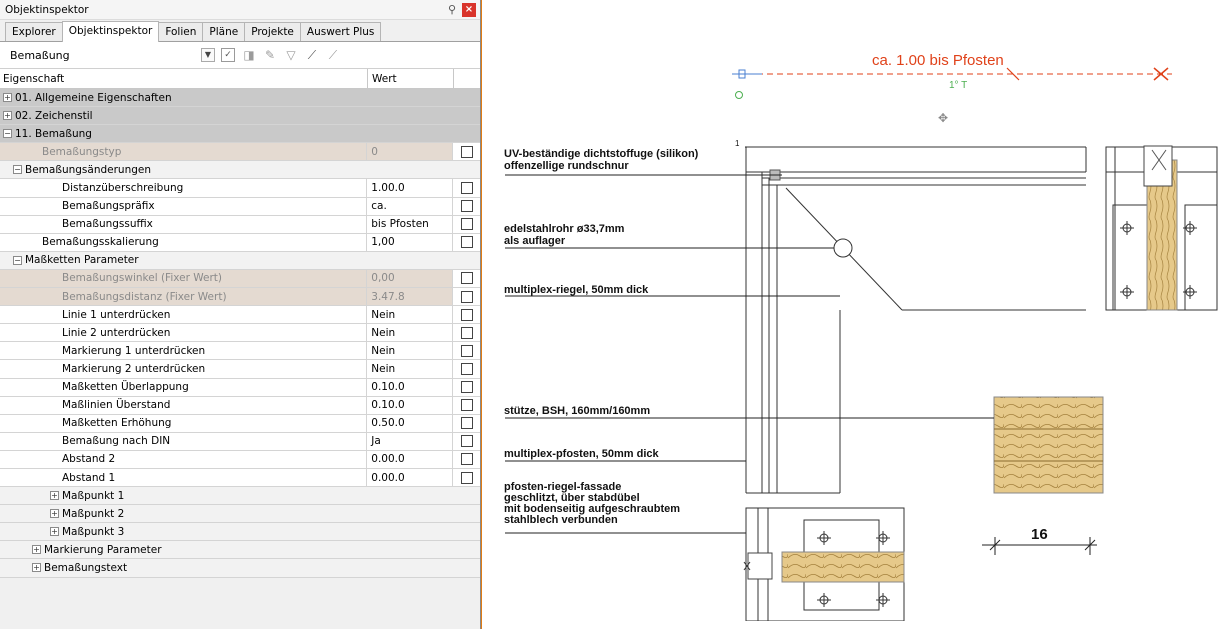 The width and height of the screenshot is (1227, 629). I want to click on property-row: Maßketten Erhöhung 0.50.0, so click(240, 423).